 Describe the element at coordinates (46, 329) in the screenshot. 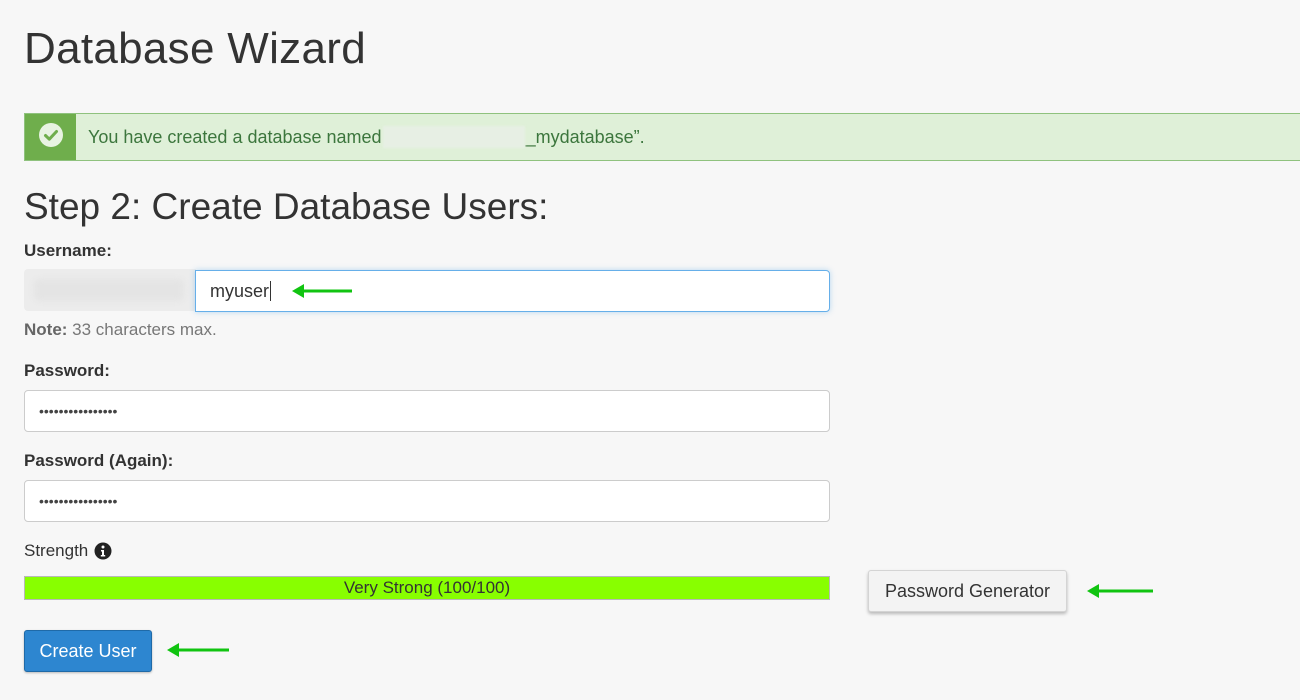

I see `note-label: Note:` at that location.